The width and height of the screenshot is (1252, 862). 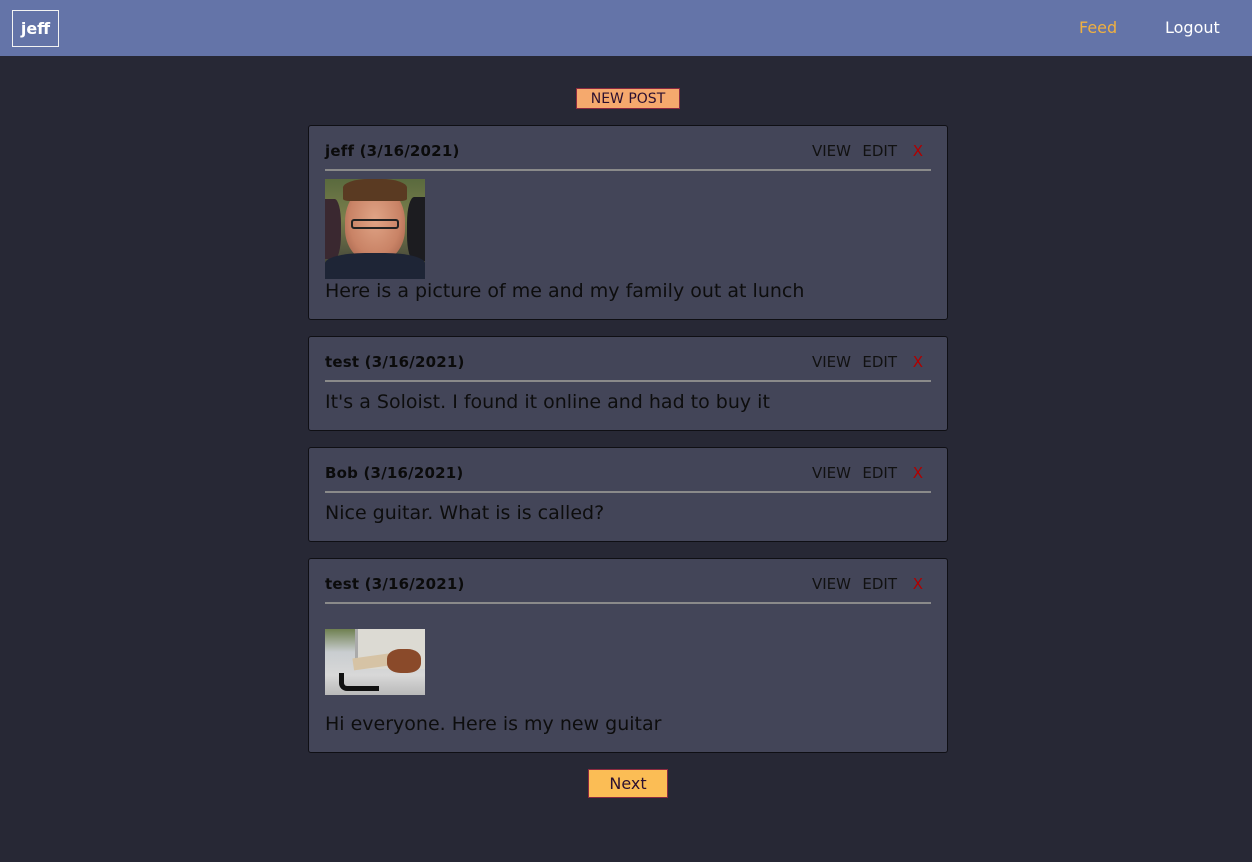 I want to click on top-navbar: jeff Feed Logout, so click(x=626, y=28).